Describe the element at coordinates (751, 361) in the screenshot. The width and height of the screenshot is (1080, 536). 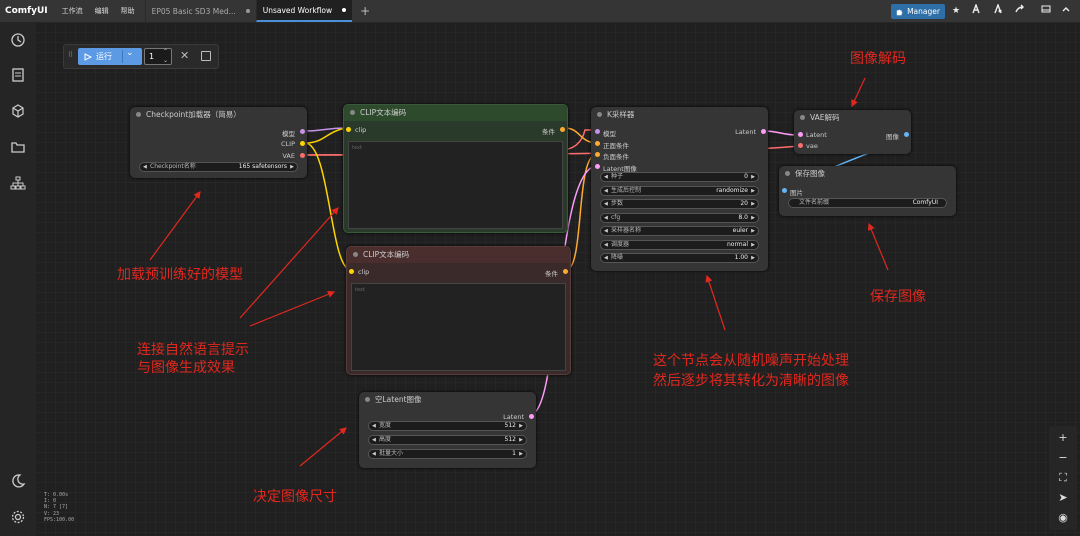
I see `annotation-ksampler-line1: 这个节点会从随机噪声开始处理` at that location.